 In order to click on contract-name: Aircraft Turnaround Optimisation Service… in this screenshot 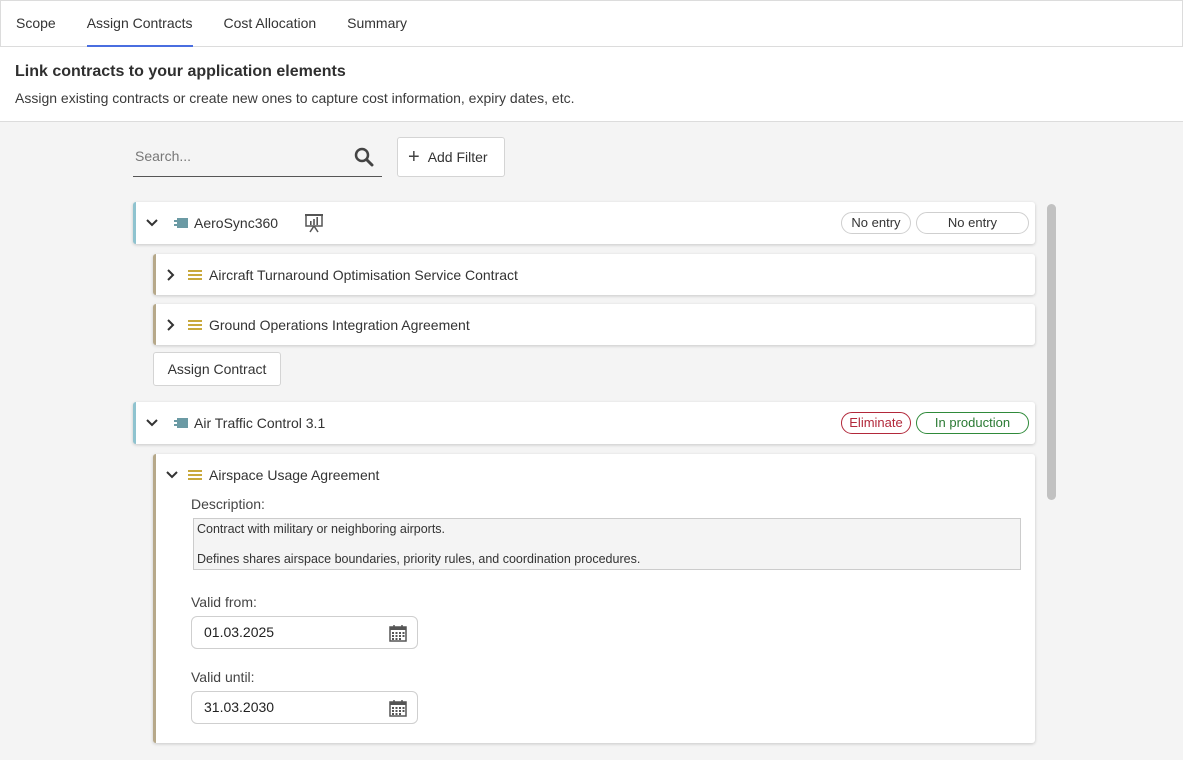, I will do `click(363, 275)`.